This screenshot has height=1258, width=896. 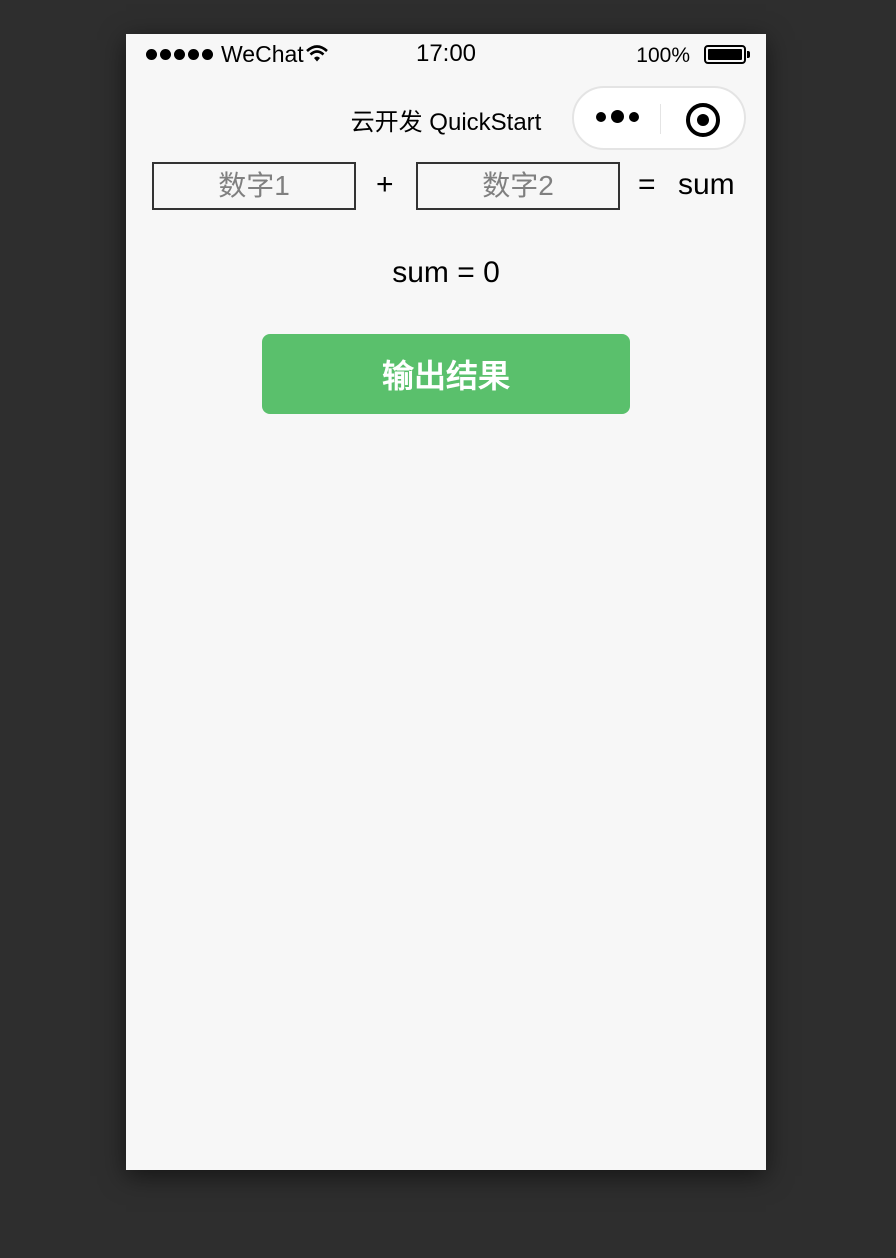 I want to click on battery-percent: 100%, so click(x=663, y=55).